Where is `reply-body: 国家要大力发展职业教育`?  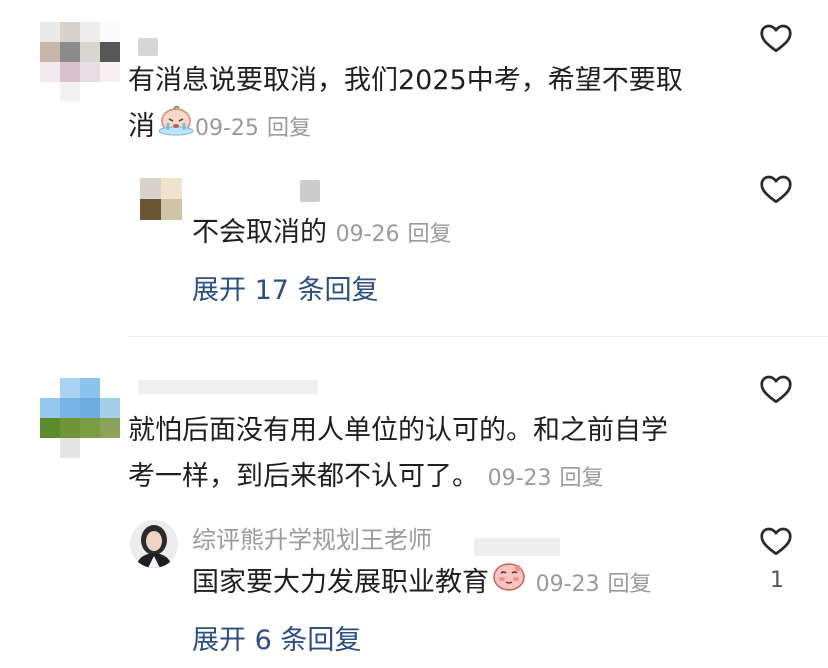
reply-body: 国家要大力发展职业教育 is located at coordinates (340, 582).